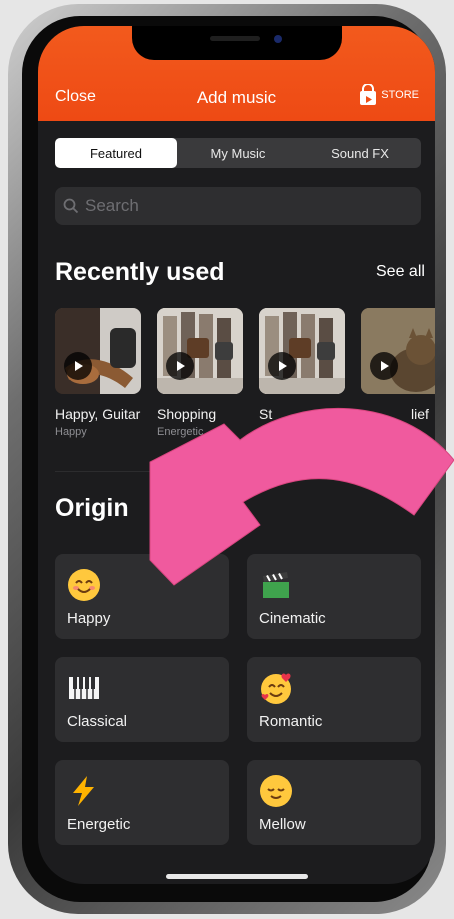 This screenshot has width=454, height=919. I want to click on segmented-tabs: Featured My Music Sound FX, so click(238, 153).